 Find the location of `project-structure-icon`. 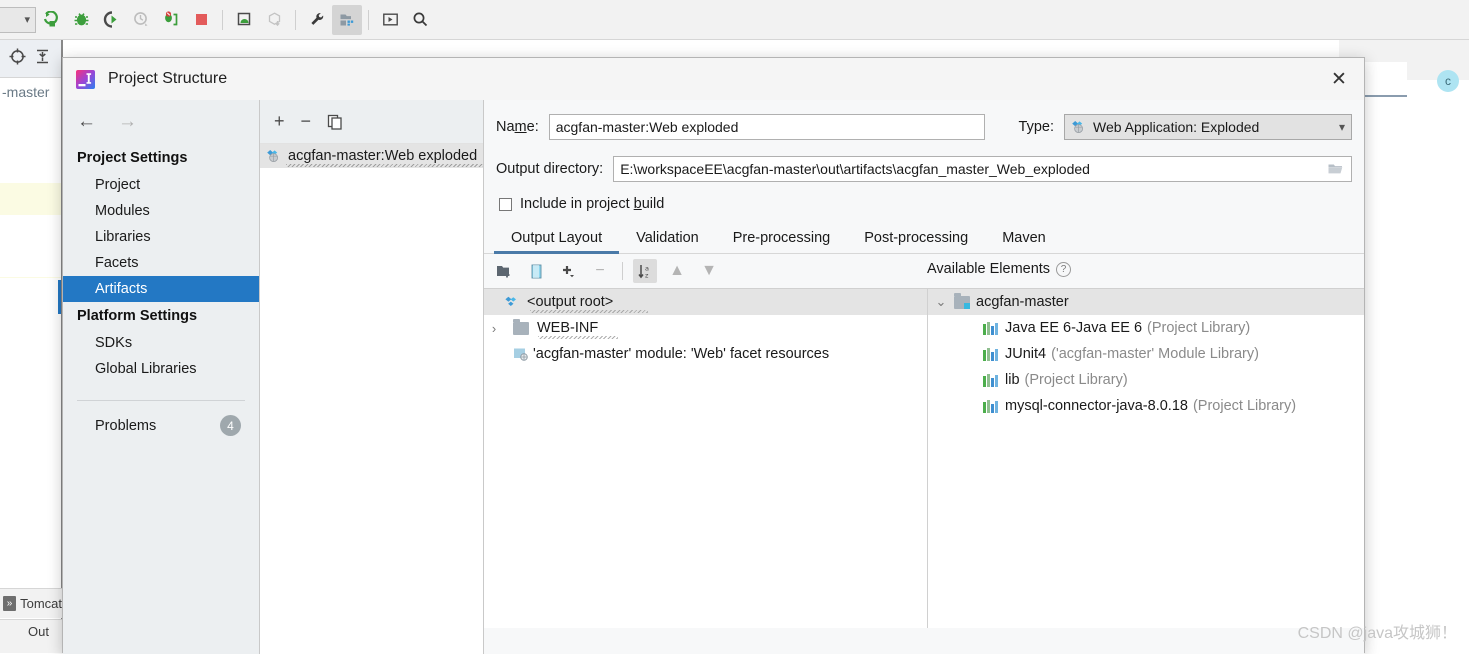

project-structure-icon is located at coordinates (347, 20).